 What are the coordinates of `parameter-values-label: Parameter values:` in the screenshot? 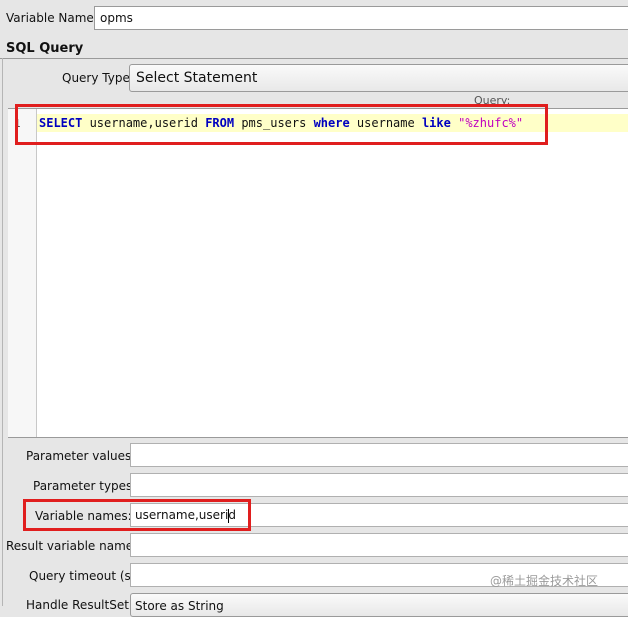 It's located at (81, 456).